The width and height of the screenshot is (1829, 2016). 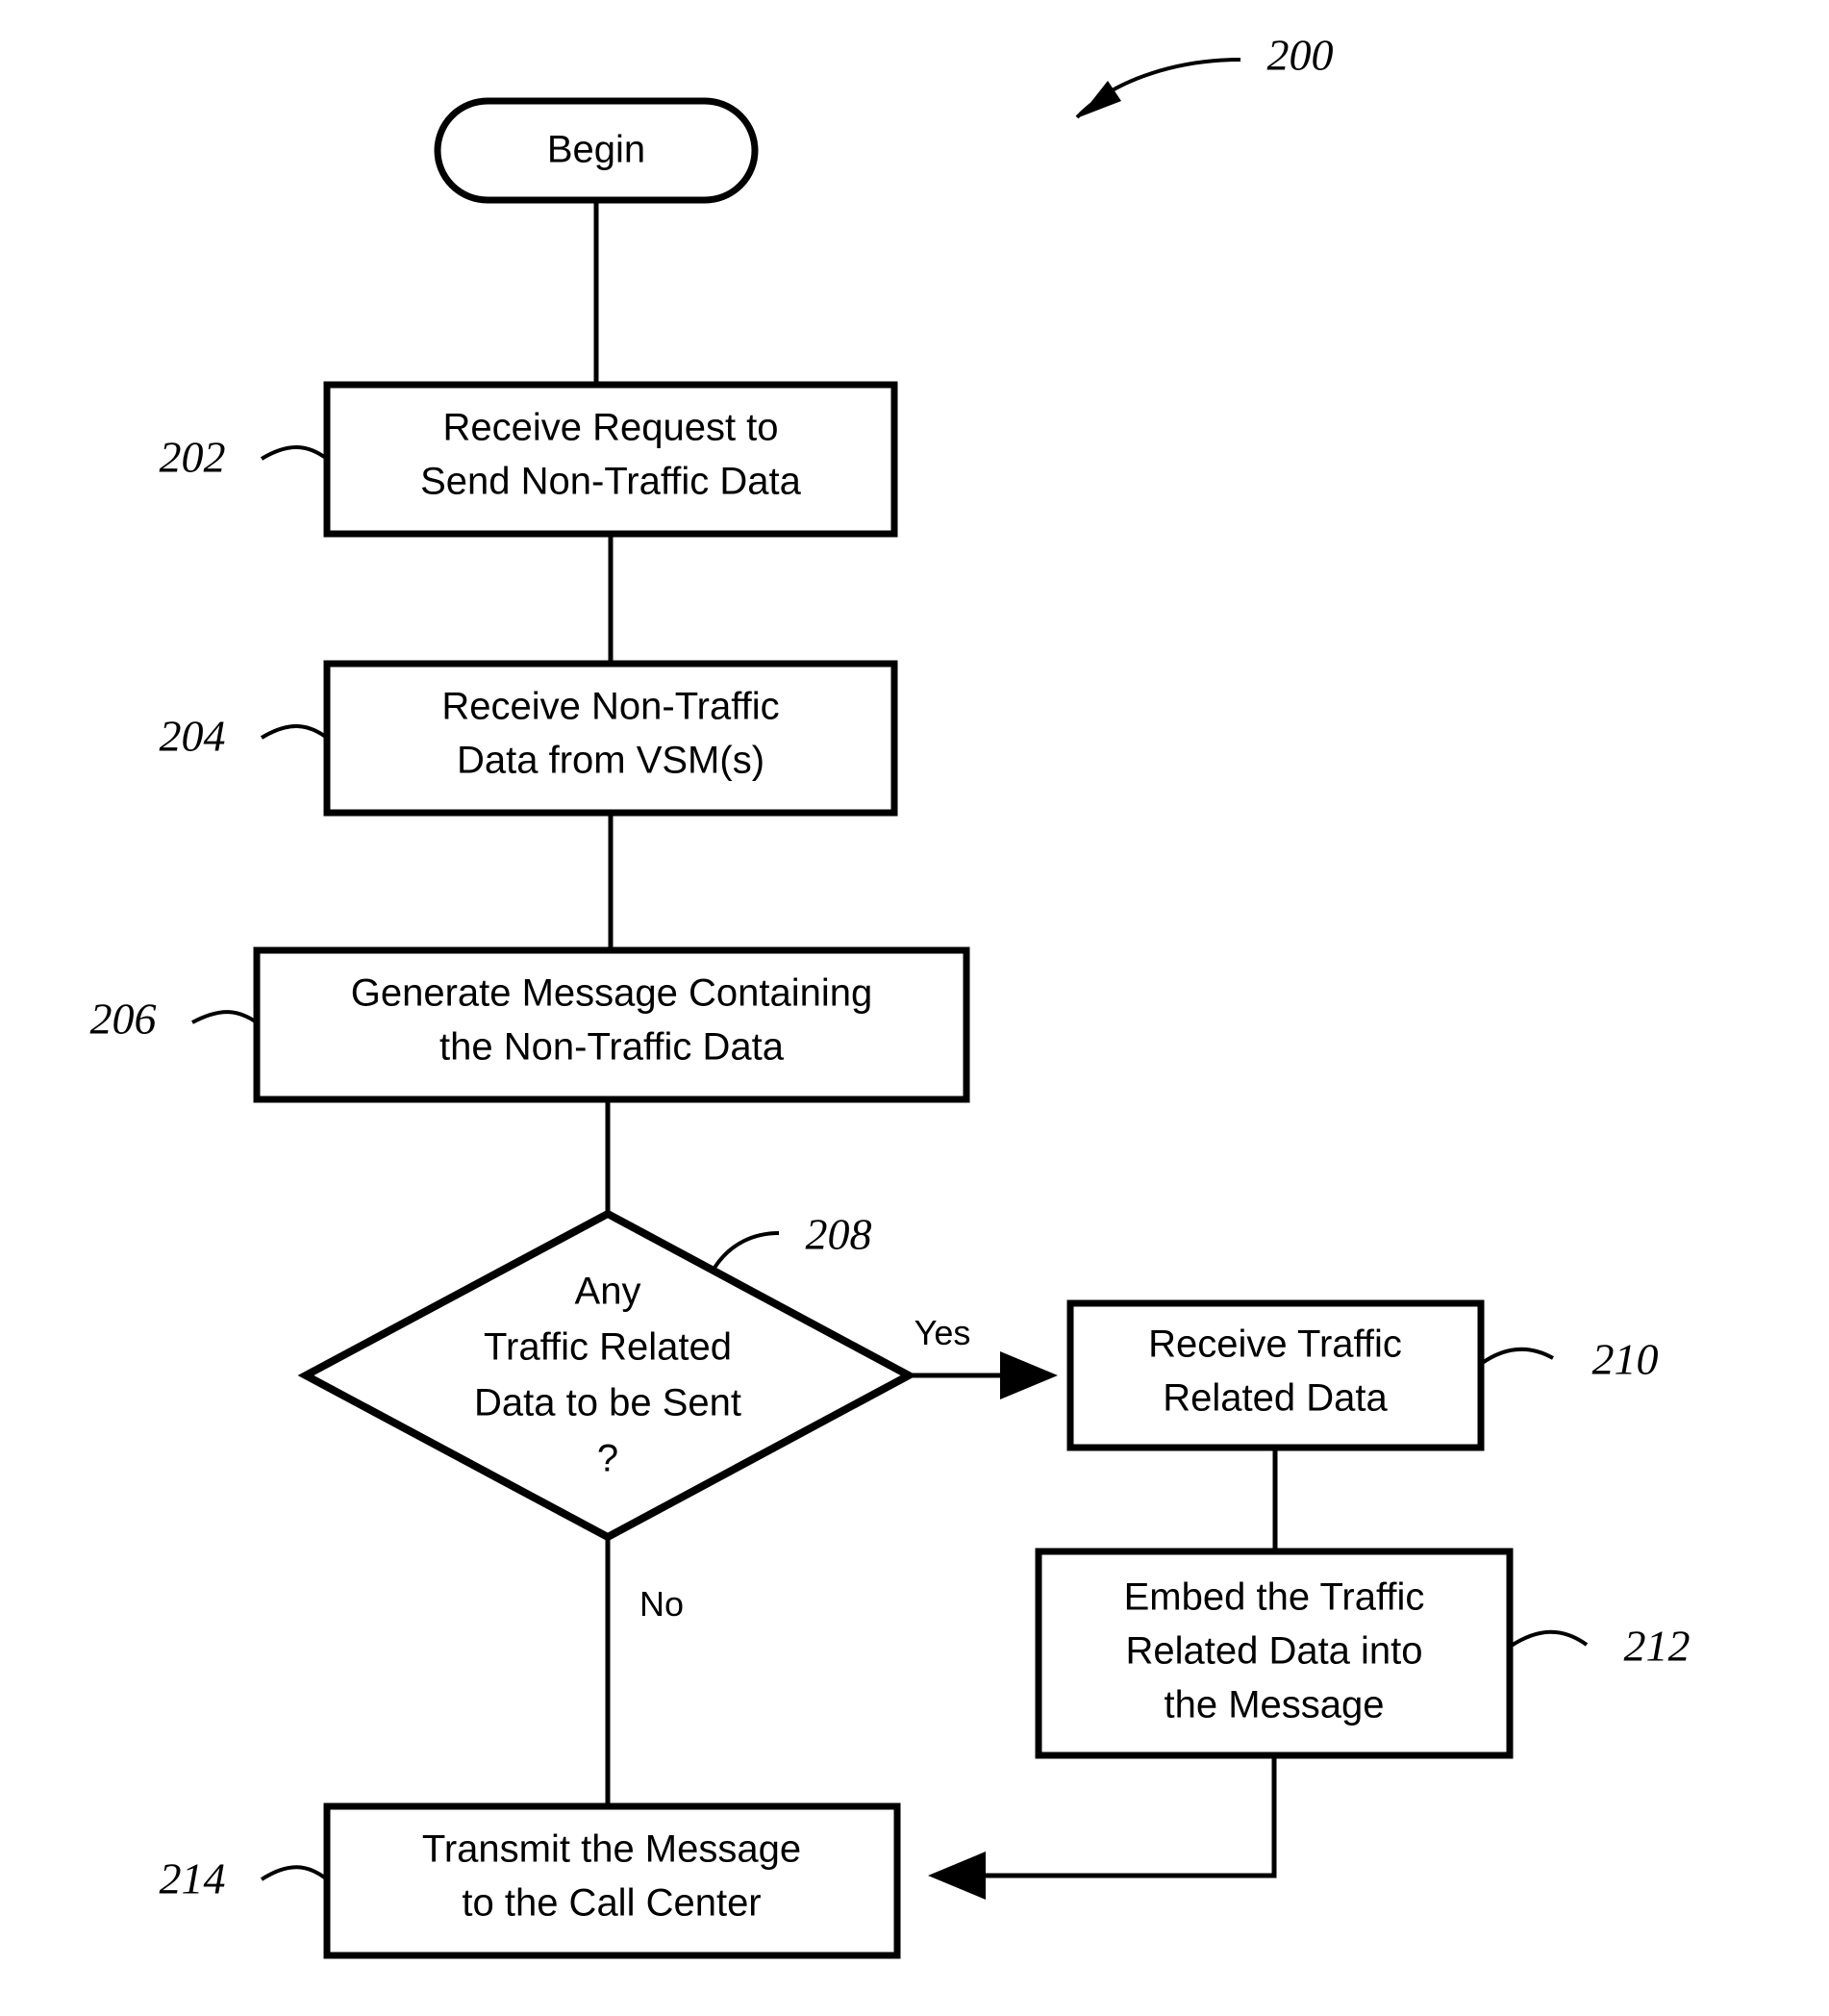 I want to click on decision-208-line4: ?, so click(x=607, y=1459).